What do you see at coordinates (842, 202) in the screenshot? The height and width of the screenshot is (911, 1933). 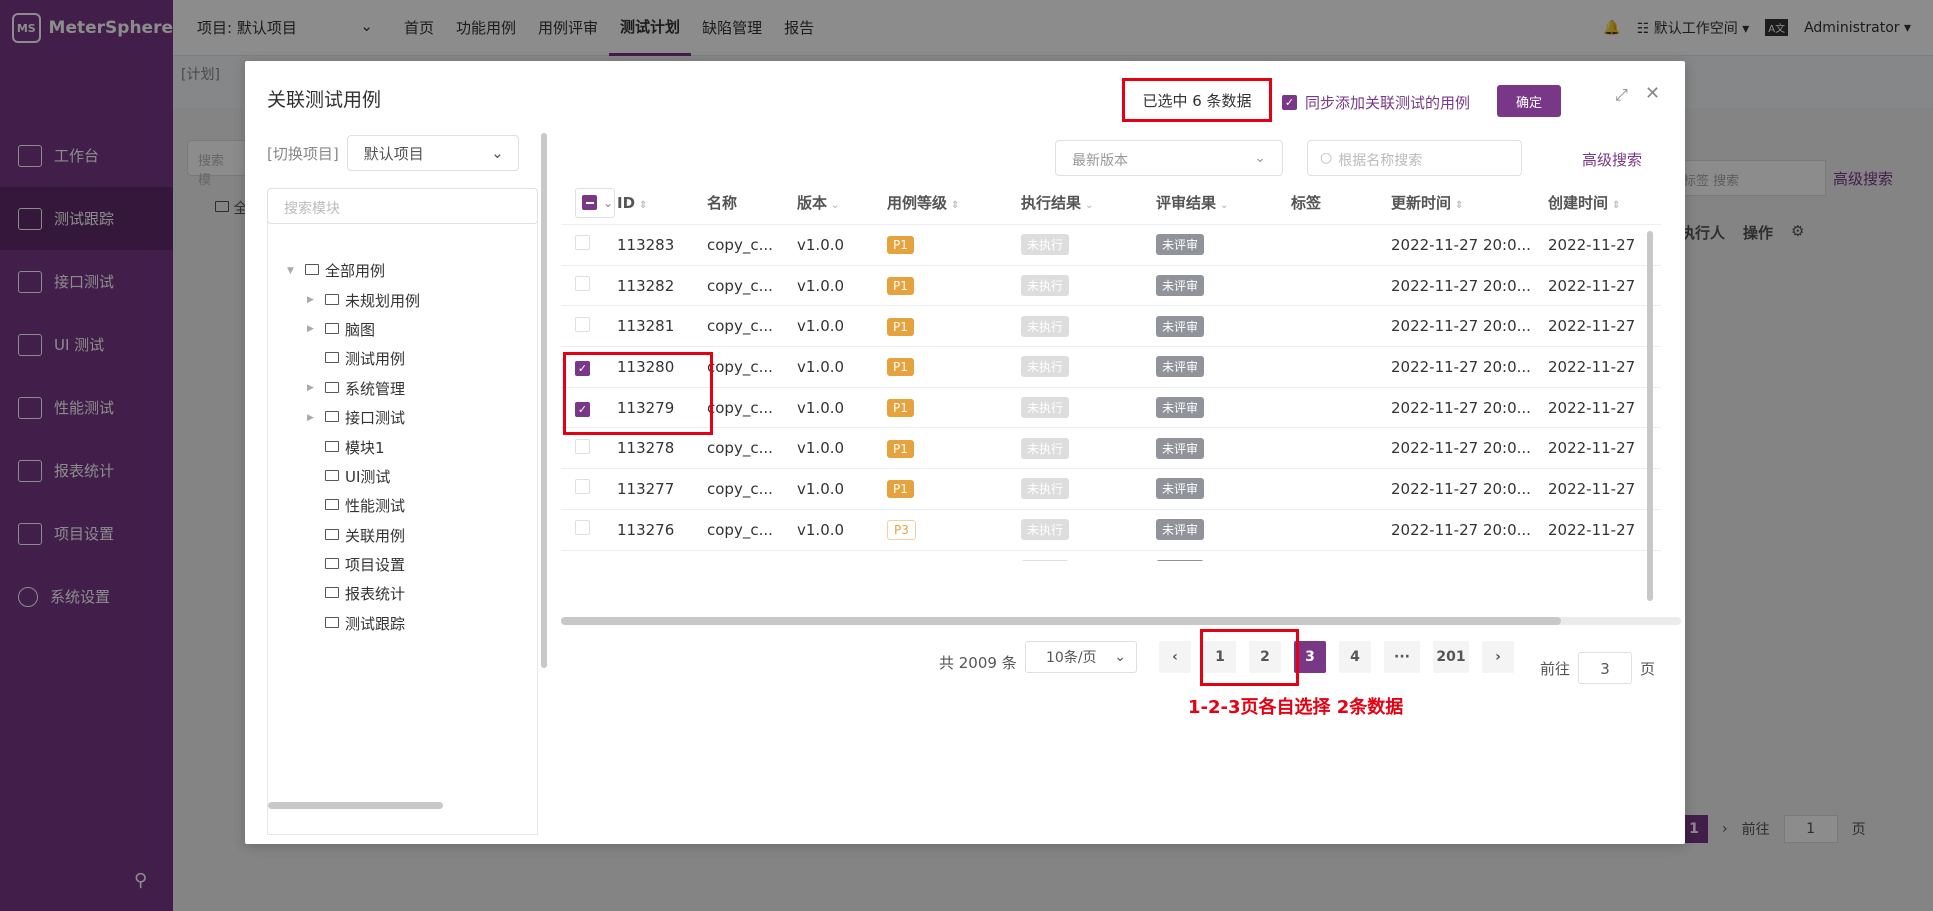 I see `column-header: 版本 ⌄` at bounding box center [842, 202].